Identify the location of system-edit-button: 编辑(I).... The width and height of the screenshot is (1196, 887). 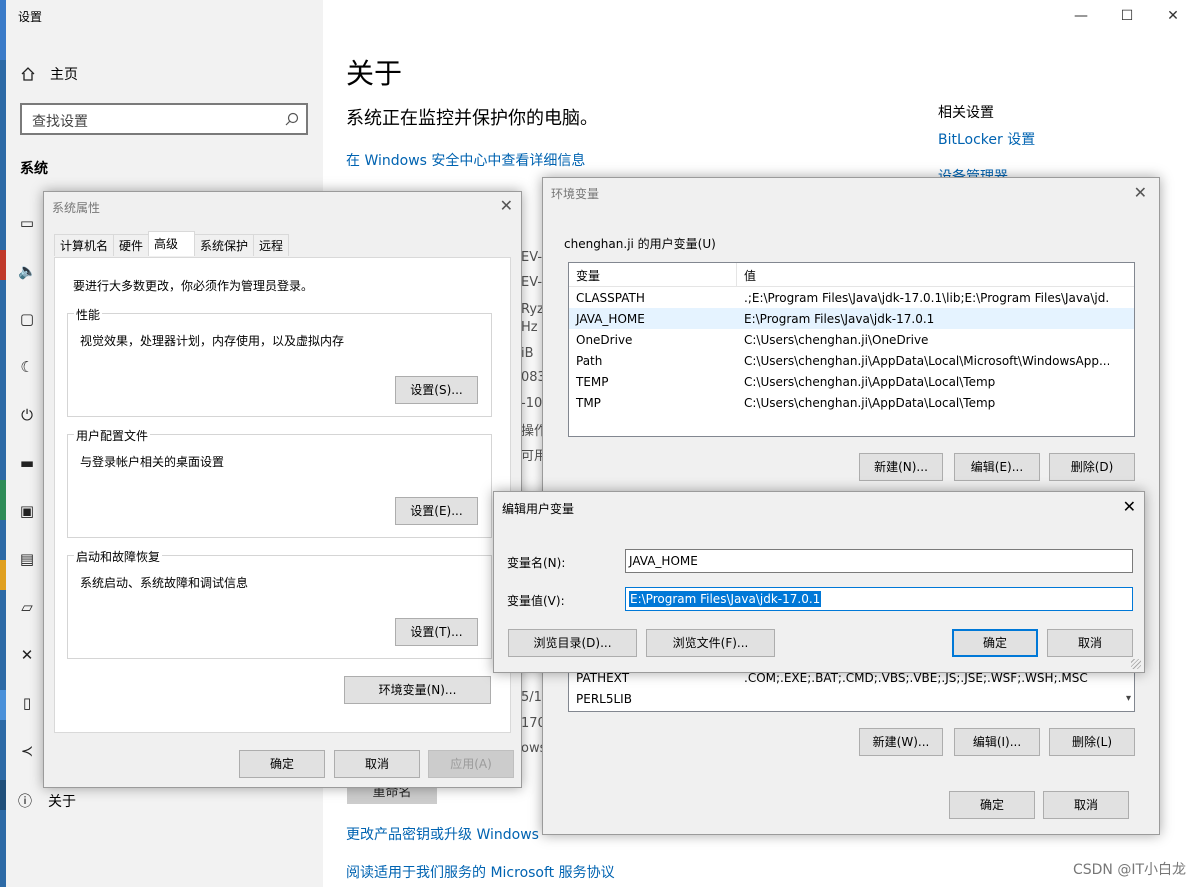
(997, 742).